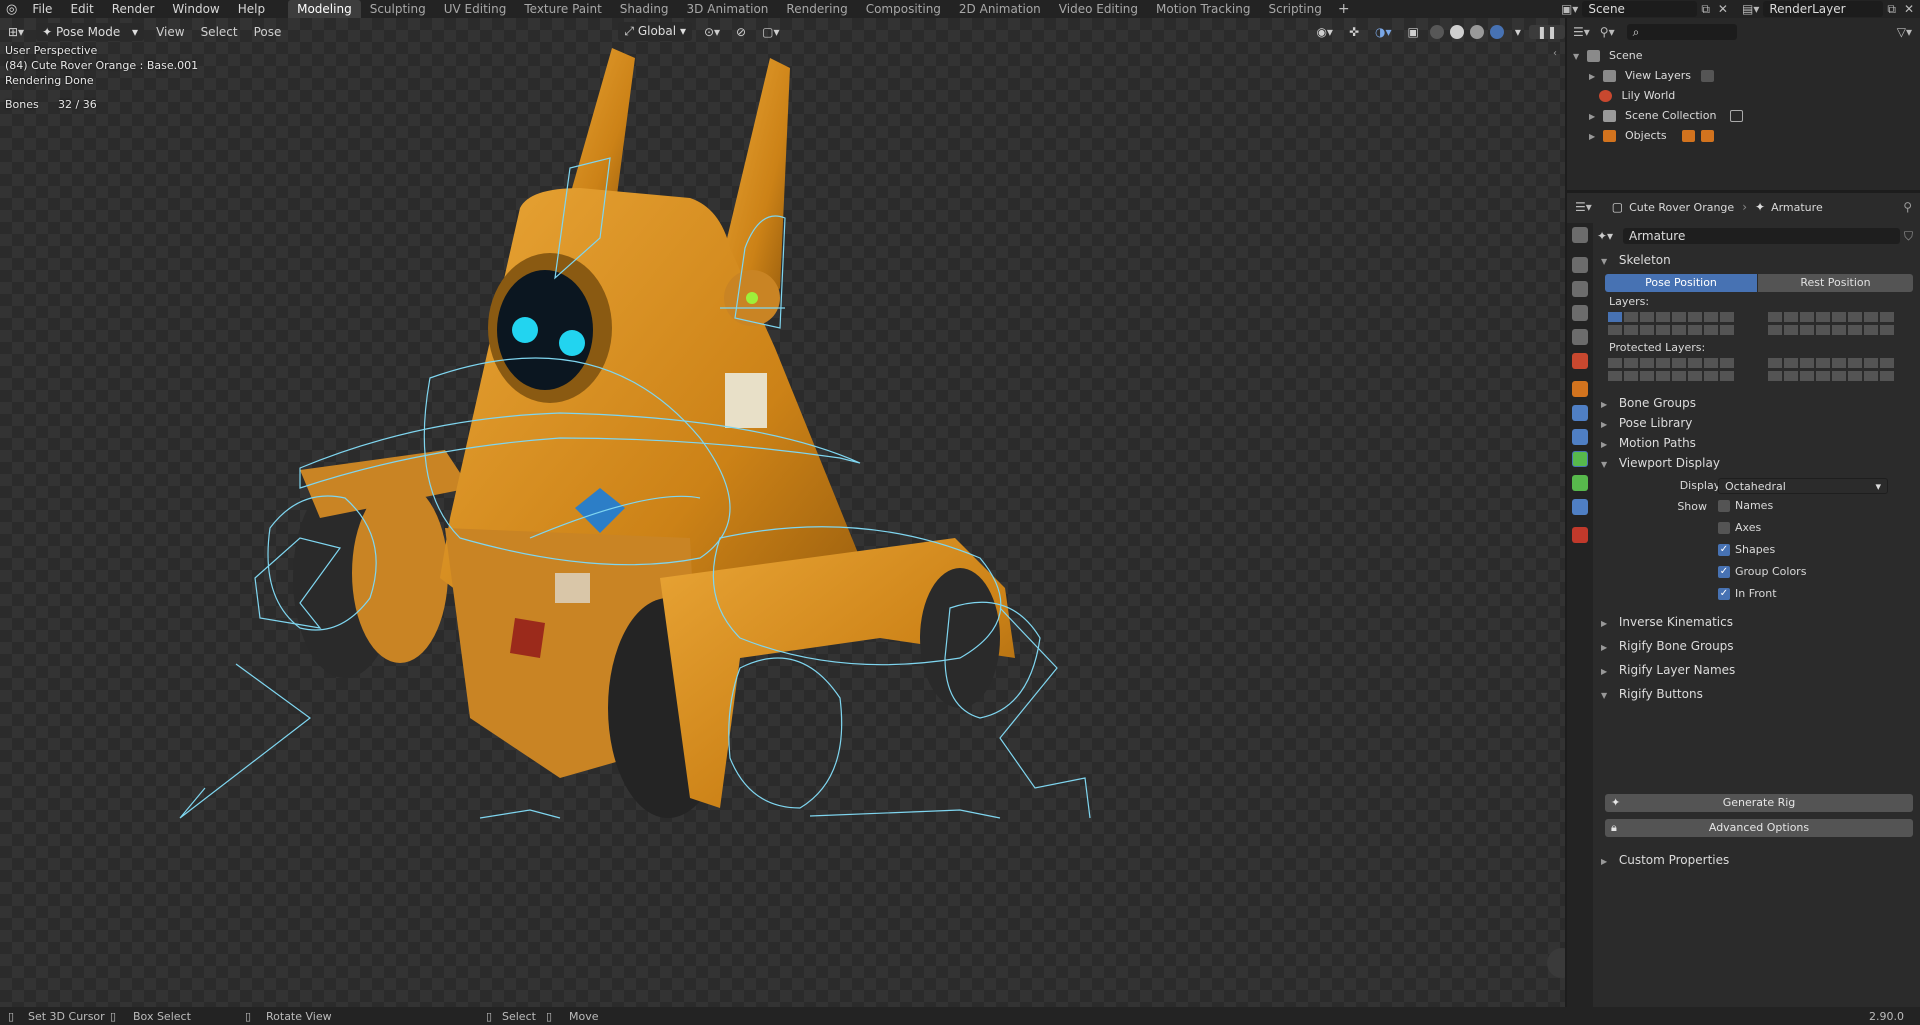 This screenshot has height=1025, width=1920. What do you see at coordinates (1835, 283) in the screenshot?
I see `rest-position-button: Rest Position` at bounding box center [1835, 283].